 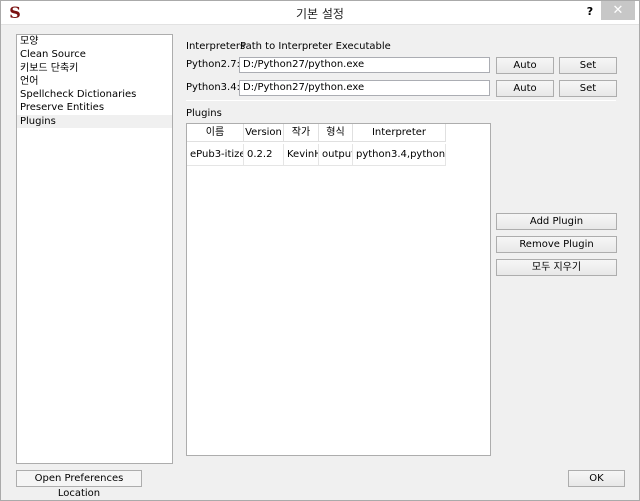 What do you see at coordinates (215, 133) in the screenshot?
I see `column-header-name: 이름` at bounding box center [215, 133].